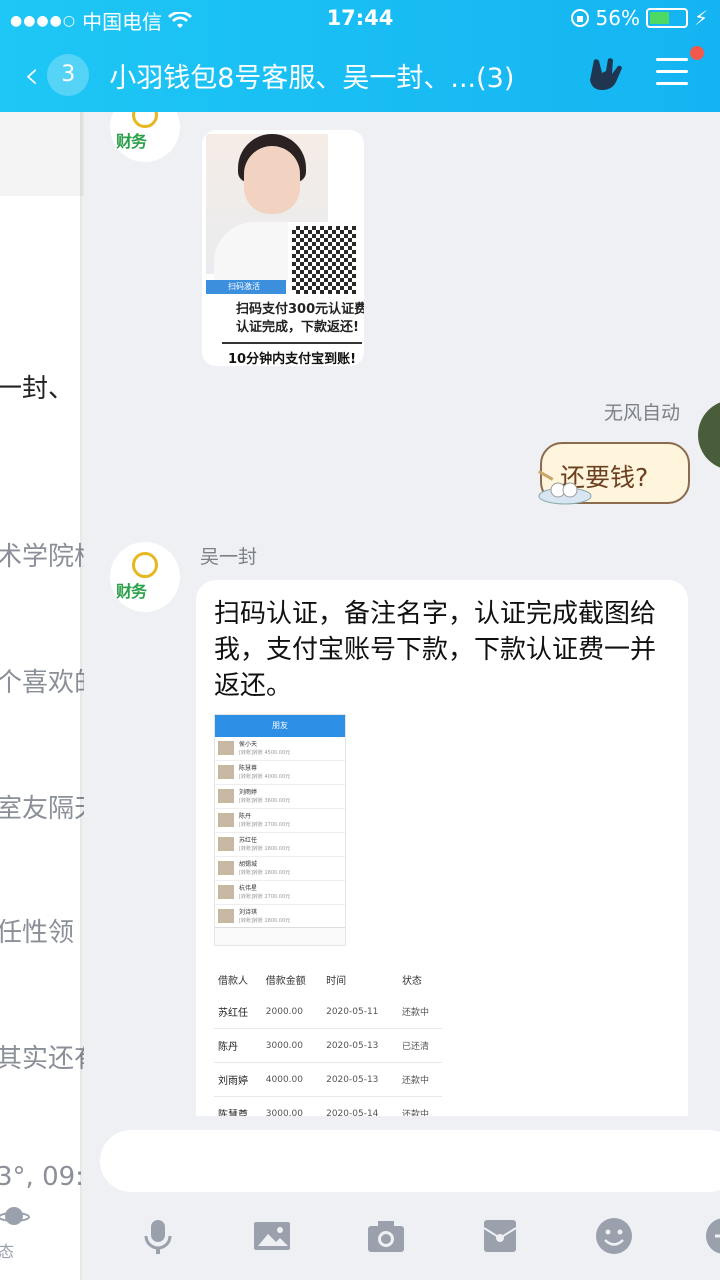 The height and width of the screenshot is (1280, 720). What do you see at coordinates (300, 309) in the screenshot?
I see `poster-line-1: 扫码支付300元认证费` at bounding box center [300, 309].